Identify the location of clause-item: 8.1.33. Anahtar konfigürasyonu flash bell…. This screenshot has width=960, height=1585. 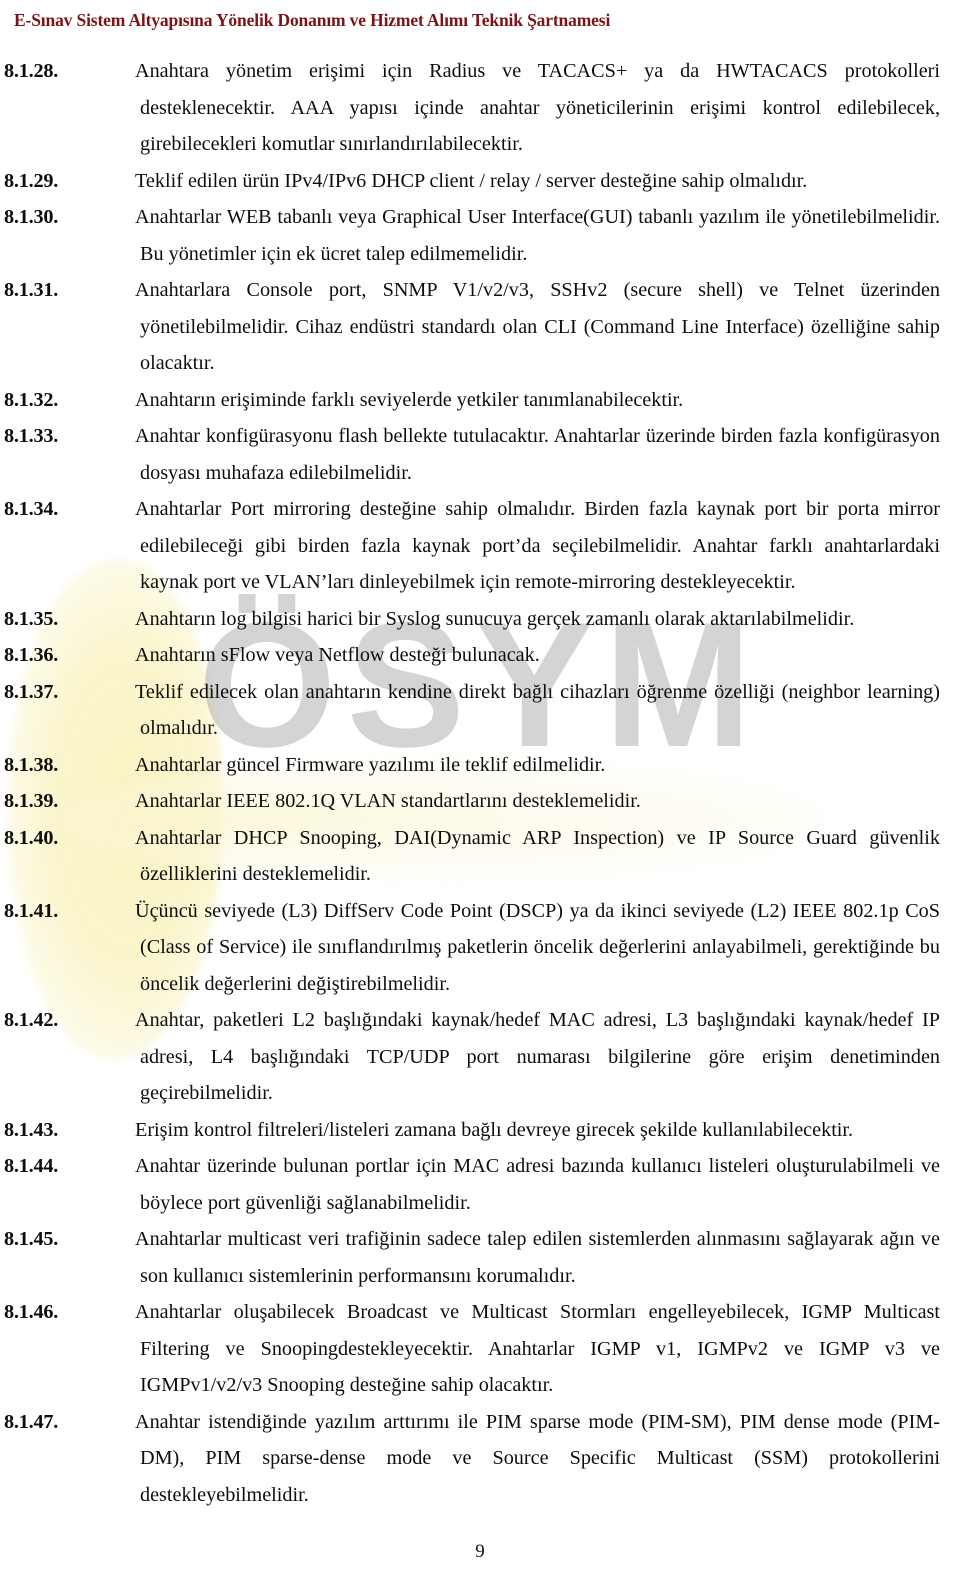
(472, 454).